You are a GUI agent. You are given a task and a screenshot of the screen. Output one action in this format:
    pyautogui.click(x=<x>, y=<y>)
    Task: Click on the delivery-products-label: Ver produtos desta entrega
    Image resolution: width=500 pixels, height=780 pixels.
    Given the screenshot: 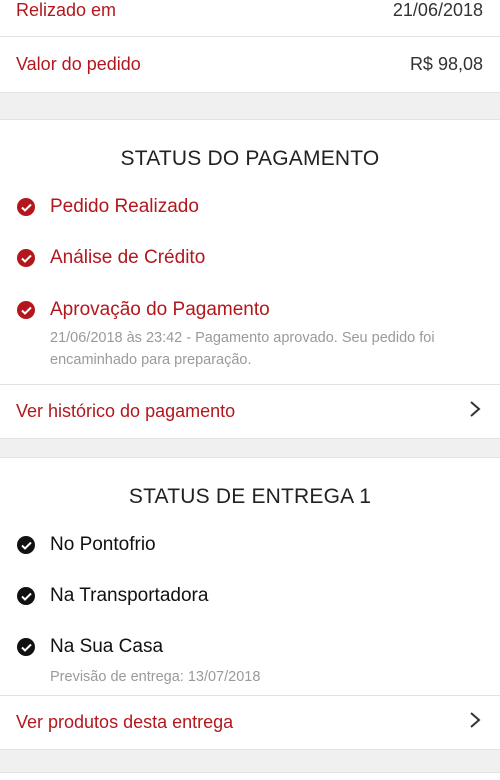 What is the action you would take?
    pyautogui.click(x=125, y=722)
    